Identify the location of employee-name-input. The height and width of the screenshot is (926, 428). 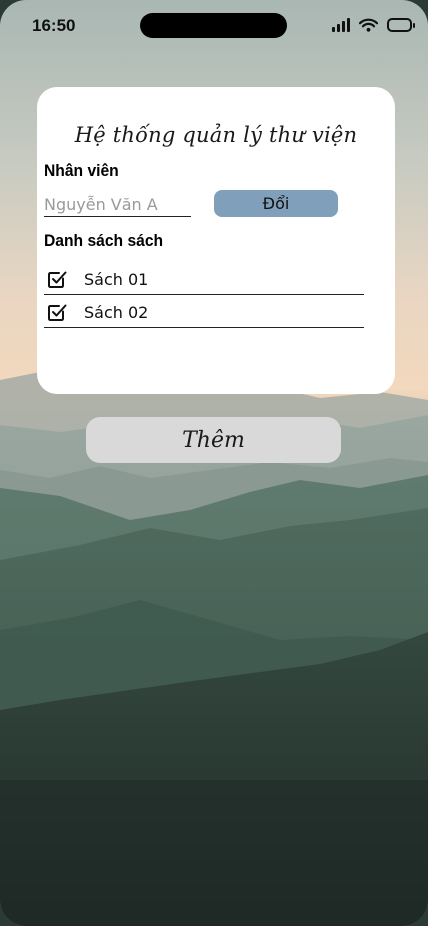
(117, 204).